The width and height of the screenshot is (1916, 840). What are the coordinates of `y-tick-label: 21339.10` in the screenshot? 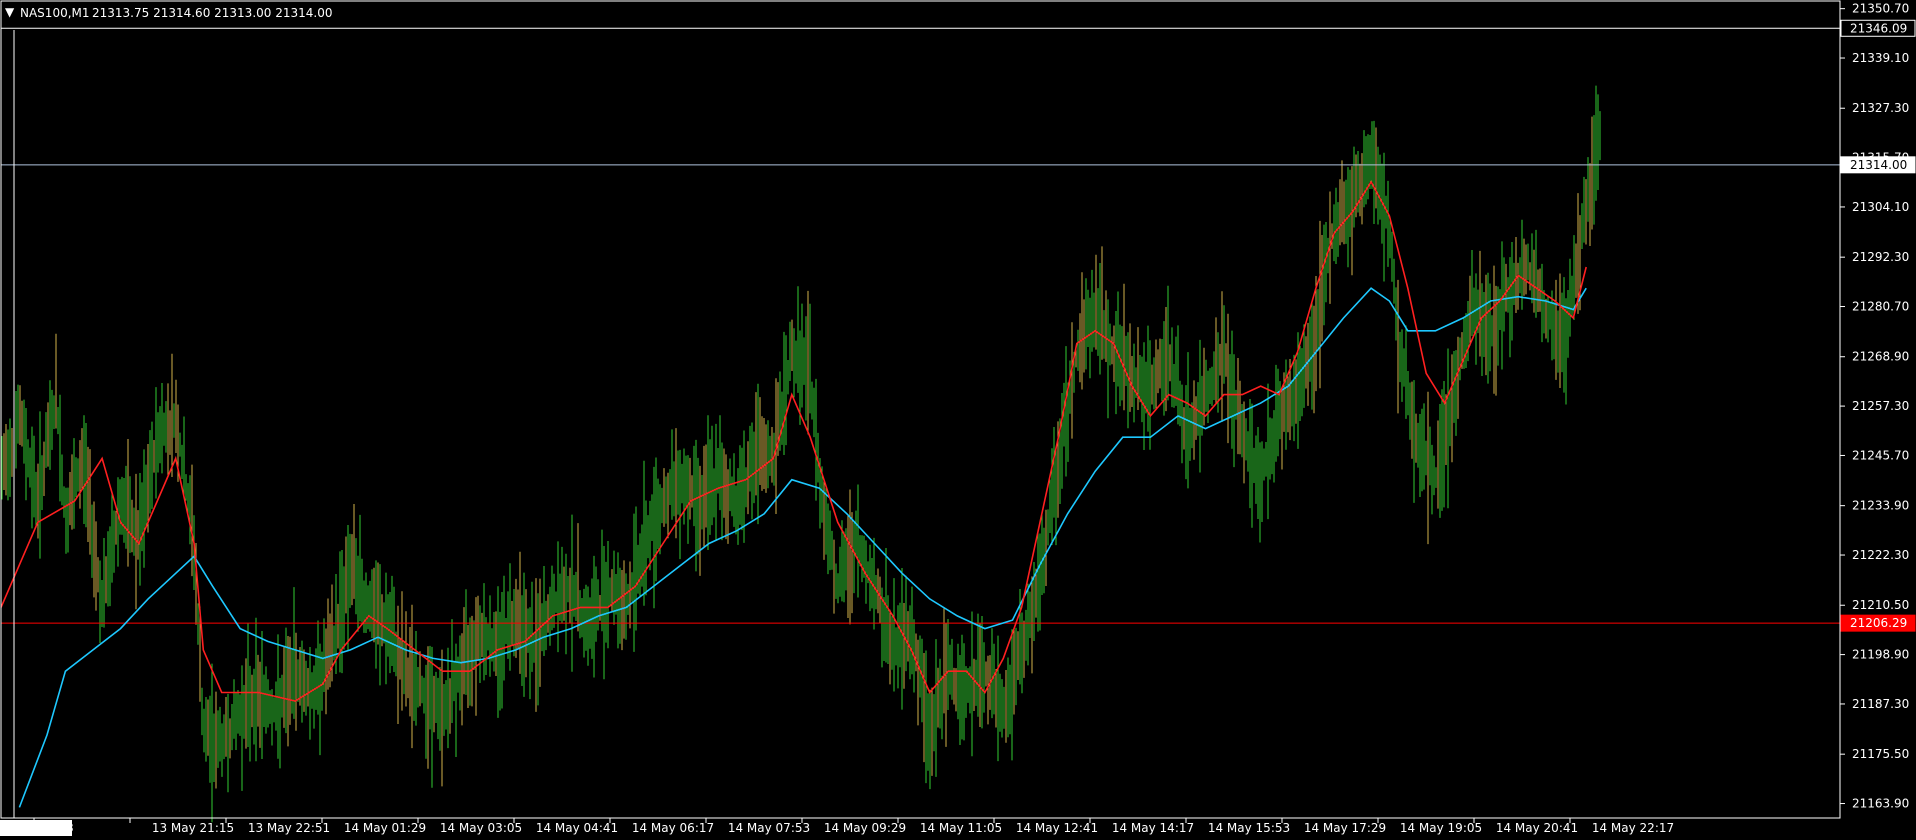 It's located at (1880, 58).